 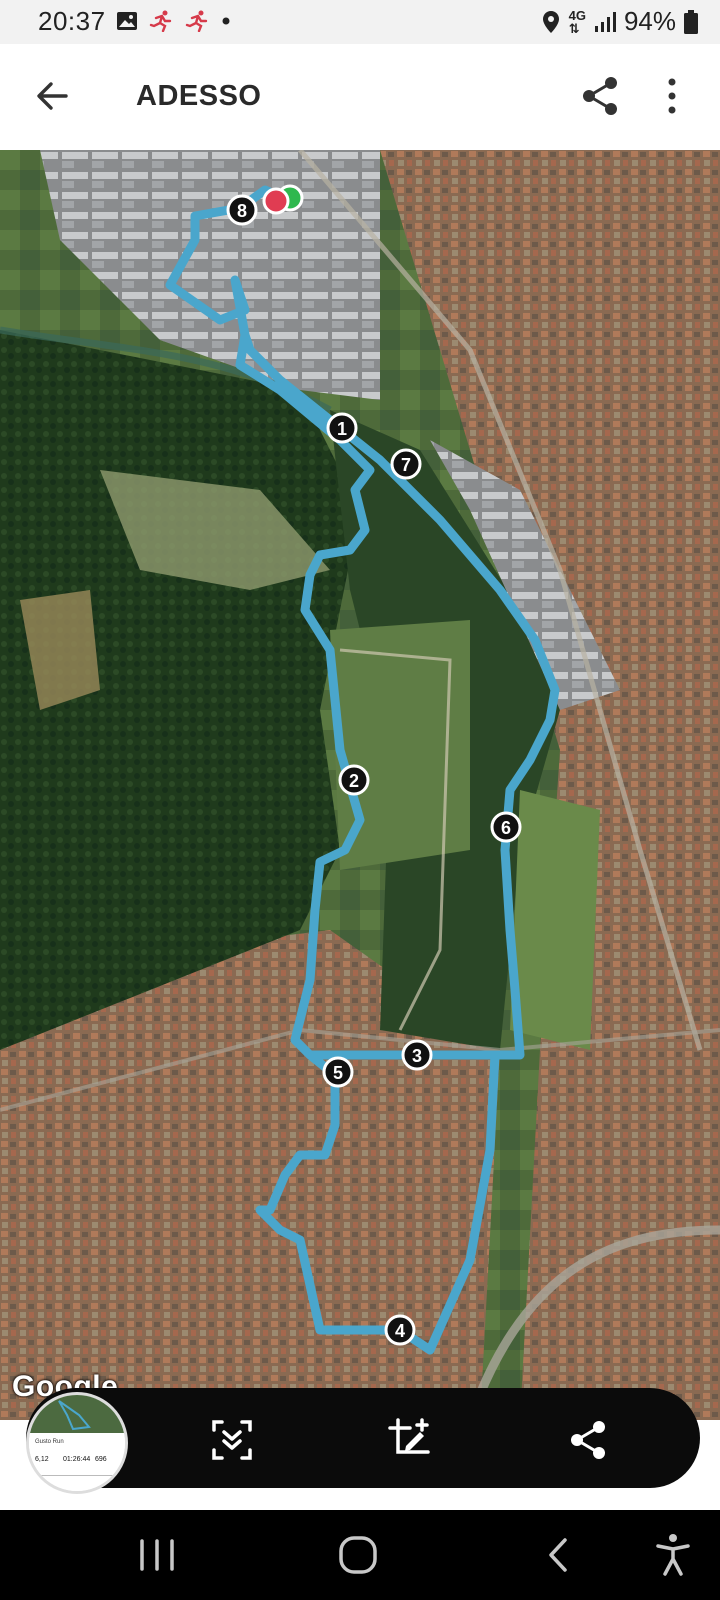 I want to click on more-vert-icon, so click(x=672, y=96).